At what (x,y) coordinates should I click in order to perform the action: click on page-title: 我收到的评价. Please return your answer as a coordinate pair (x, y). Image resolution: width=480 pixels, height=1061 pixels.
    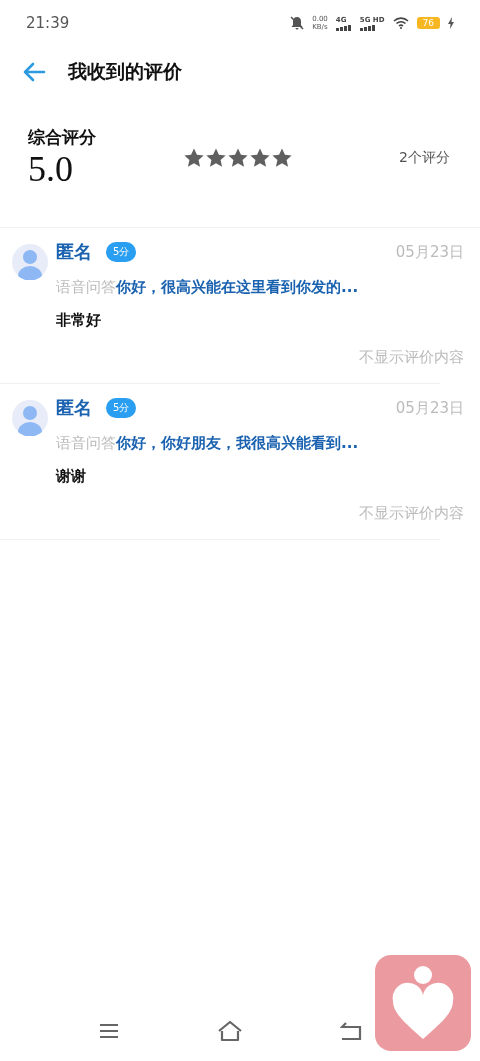
    Looking at the image, I should click on (125, 71).